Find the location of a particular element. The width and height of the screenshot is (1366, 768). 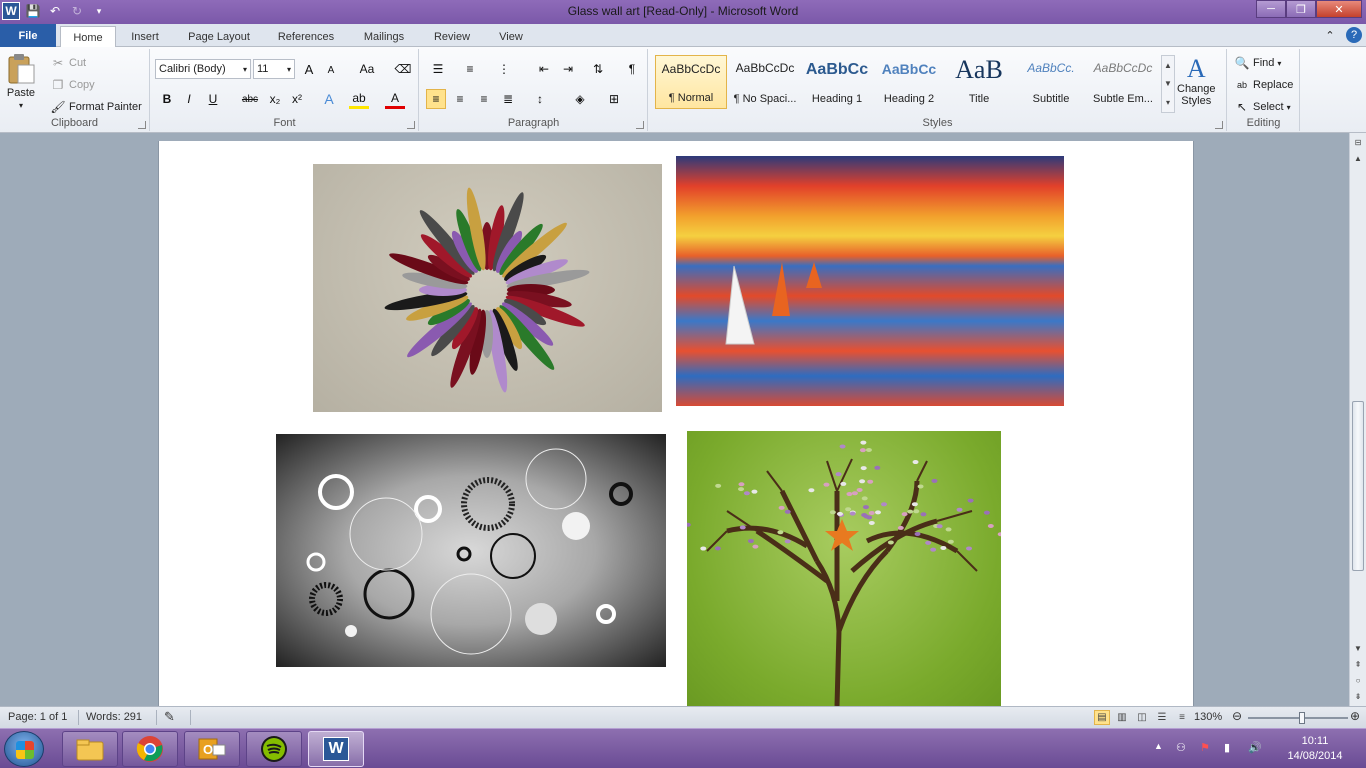

borders-icon: ⊞ is located at coordinates (614, 99).